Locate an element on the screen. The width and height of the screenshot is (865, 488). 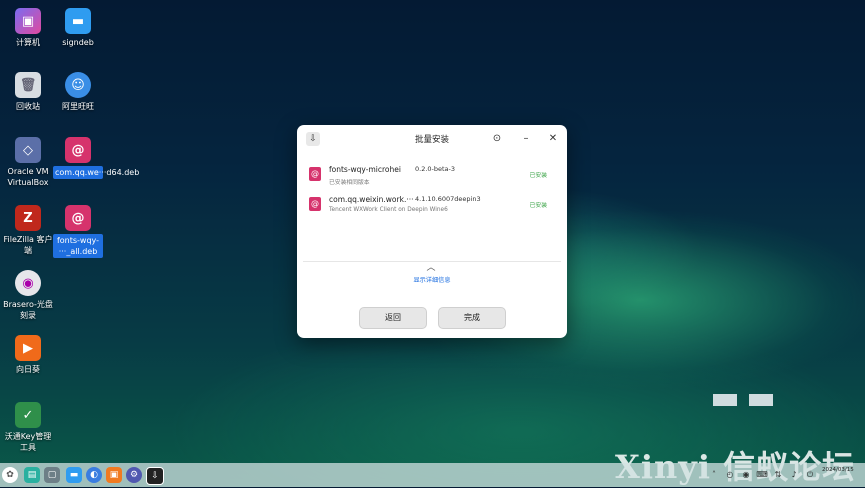
minimize-icon: – is located at coordinates (526, 139).